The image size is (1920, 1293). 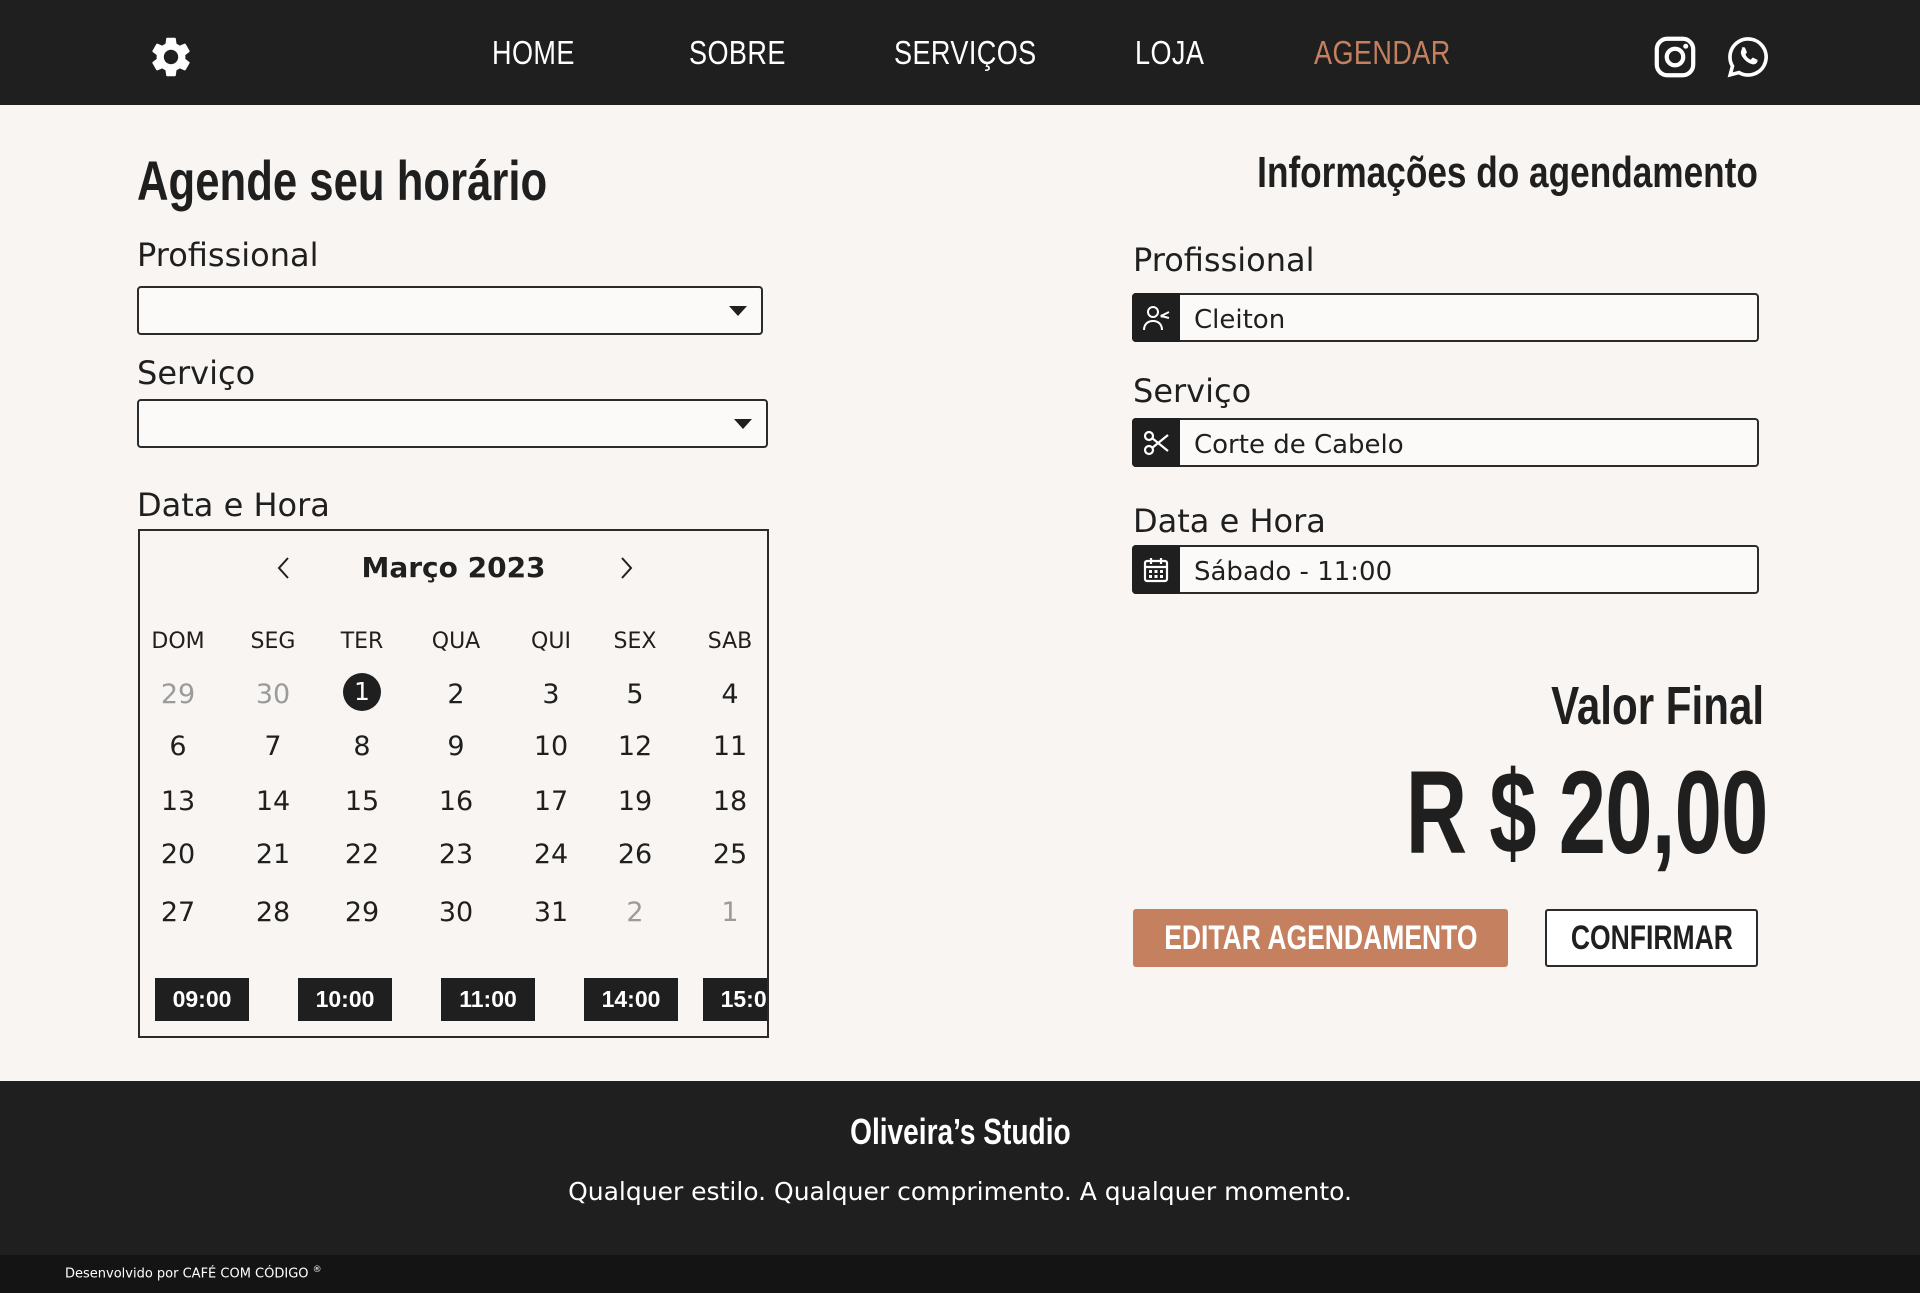 What do you see at coordinates (631, 999) in the screenshot?
I see `time-slot-button: 14:00` at bounding box center [631, 999].